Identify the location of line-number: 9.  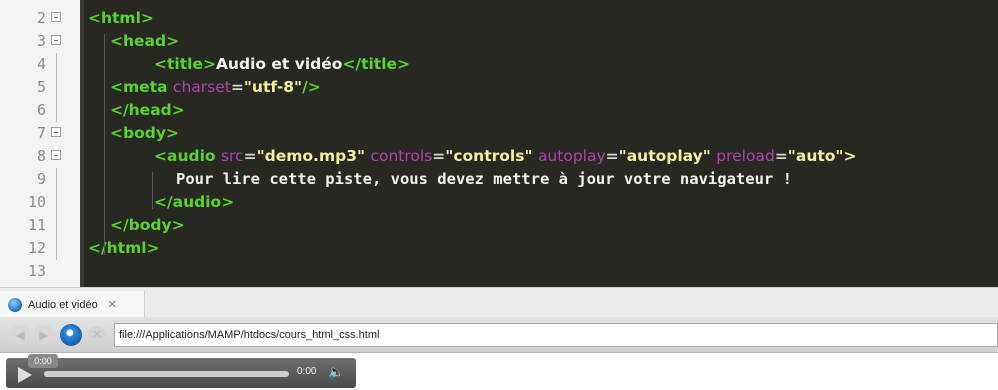
(41, 179).